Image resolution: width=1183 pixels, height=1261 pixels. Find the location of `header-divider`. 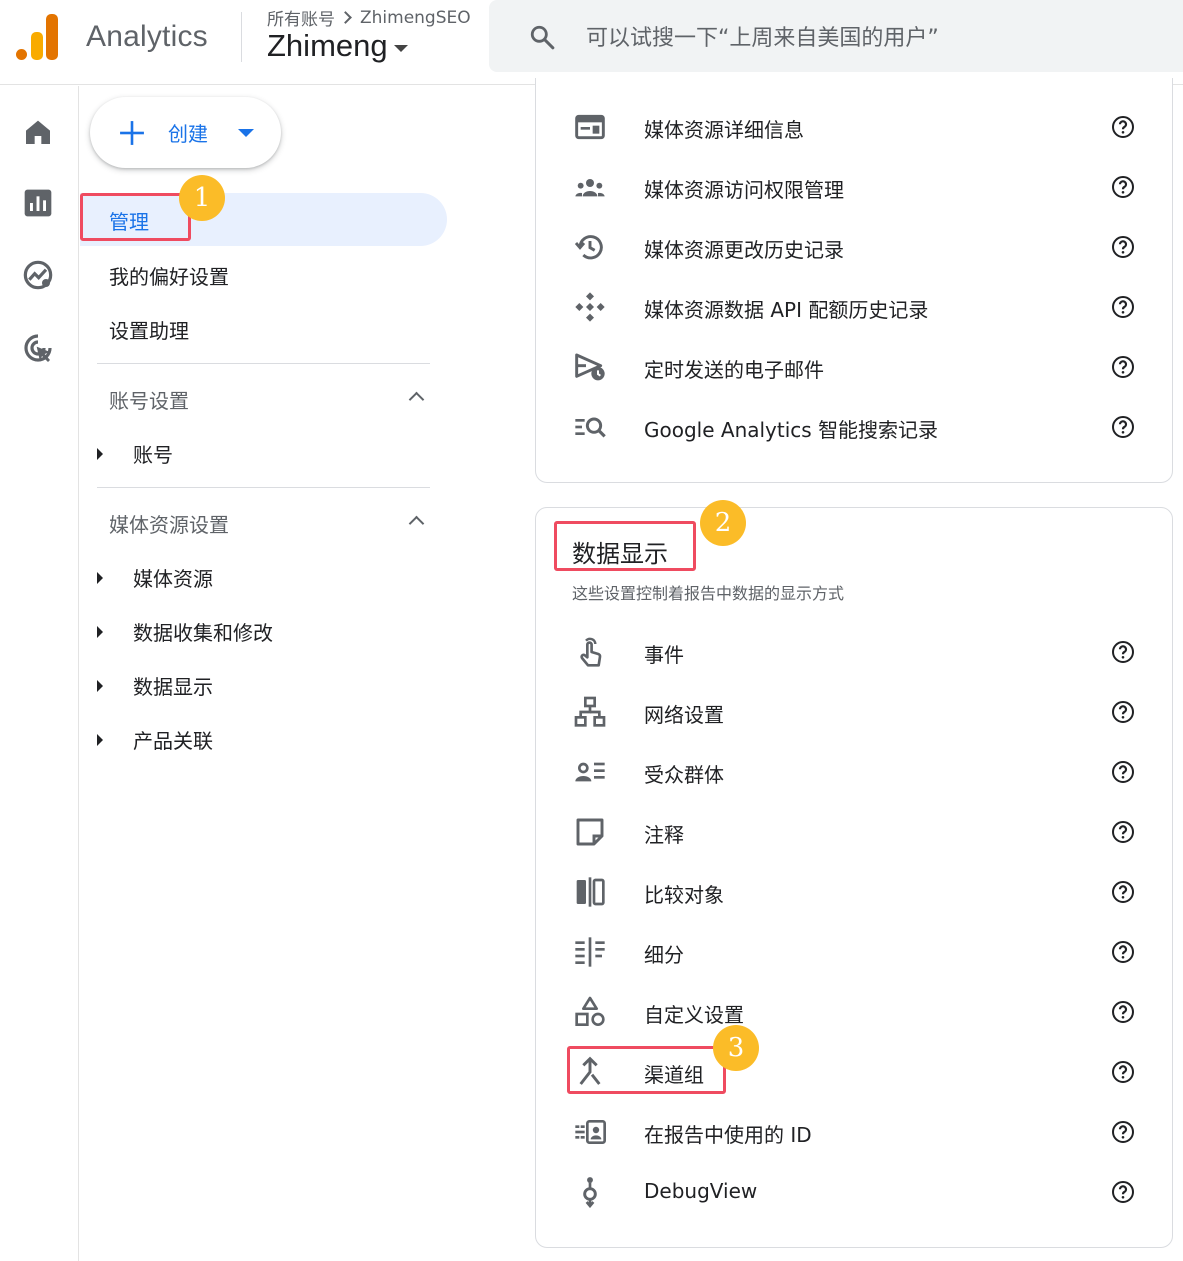

header-divider is located at coordinates (241, 37).